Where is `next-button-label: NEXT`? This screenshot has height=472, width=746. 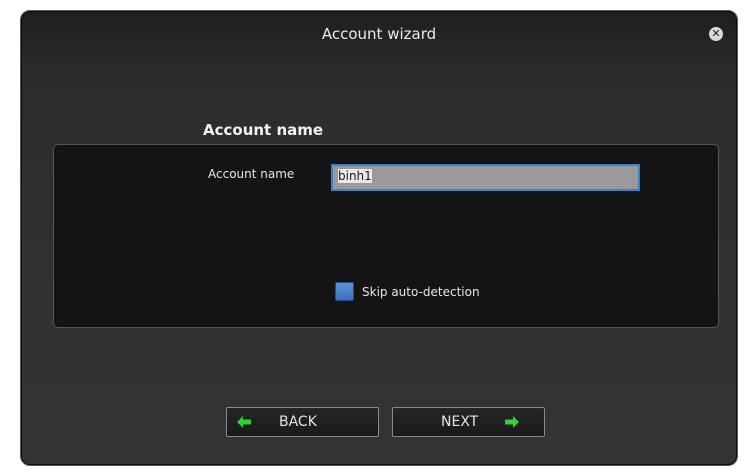
next-button-label: NEXT is located at coordinates (460, 422).